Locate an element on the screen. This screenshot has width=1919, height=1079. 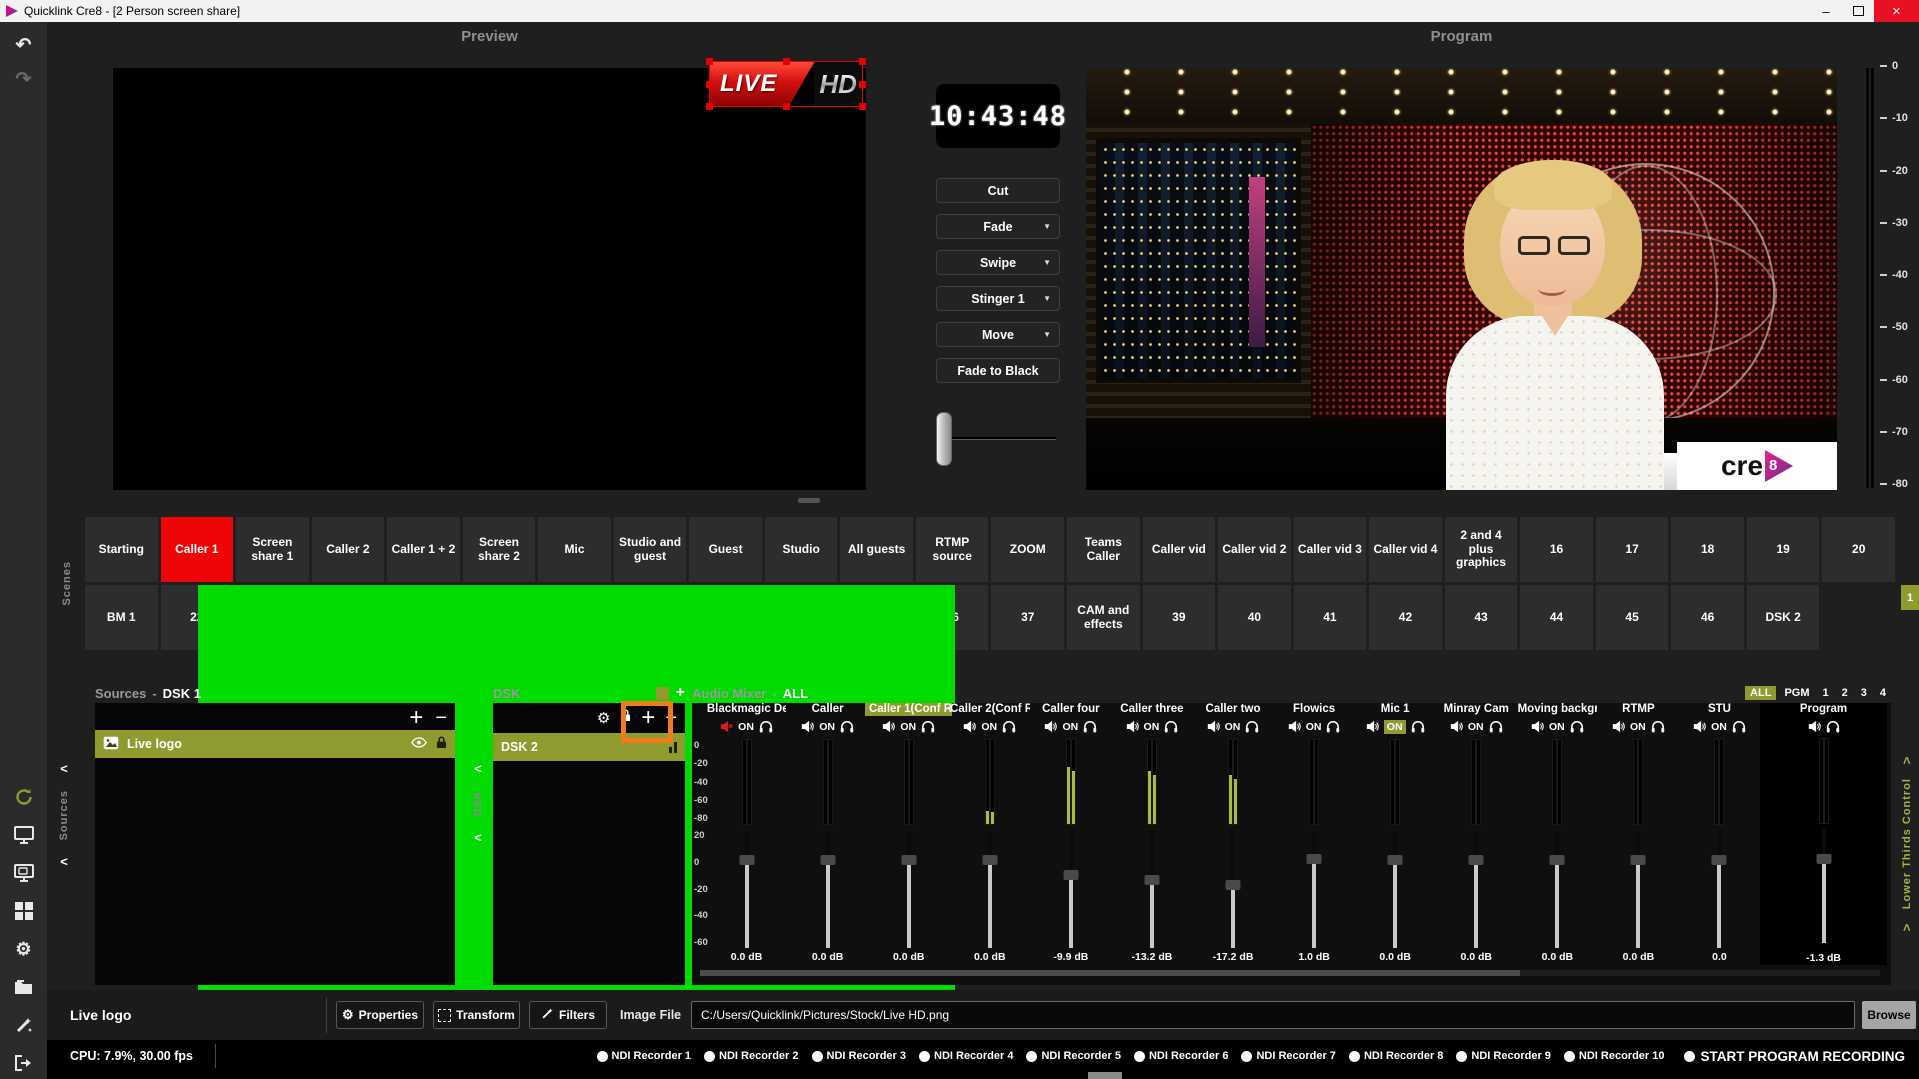
transition-button-swipe: Swipe ▼ is located at coordinates (998, 262).